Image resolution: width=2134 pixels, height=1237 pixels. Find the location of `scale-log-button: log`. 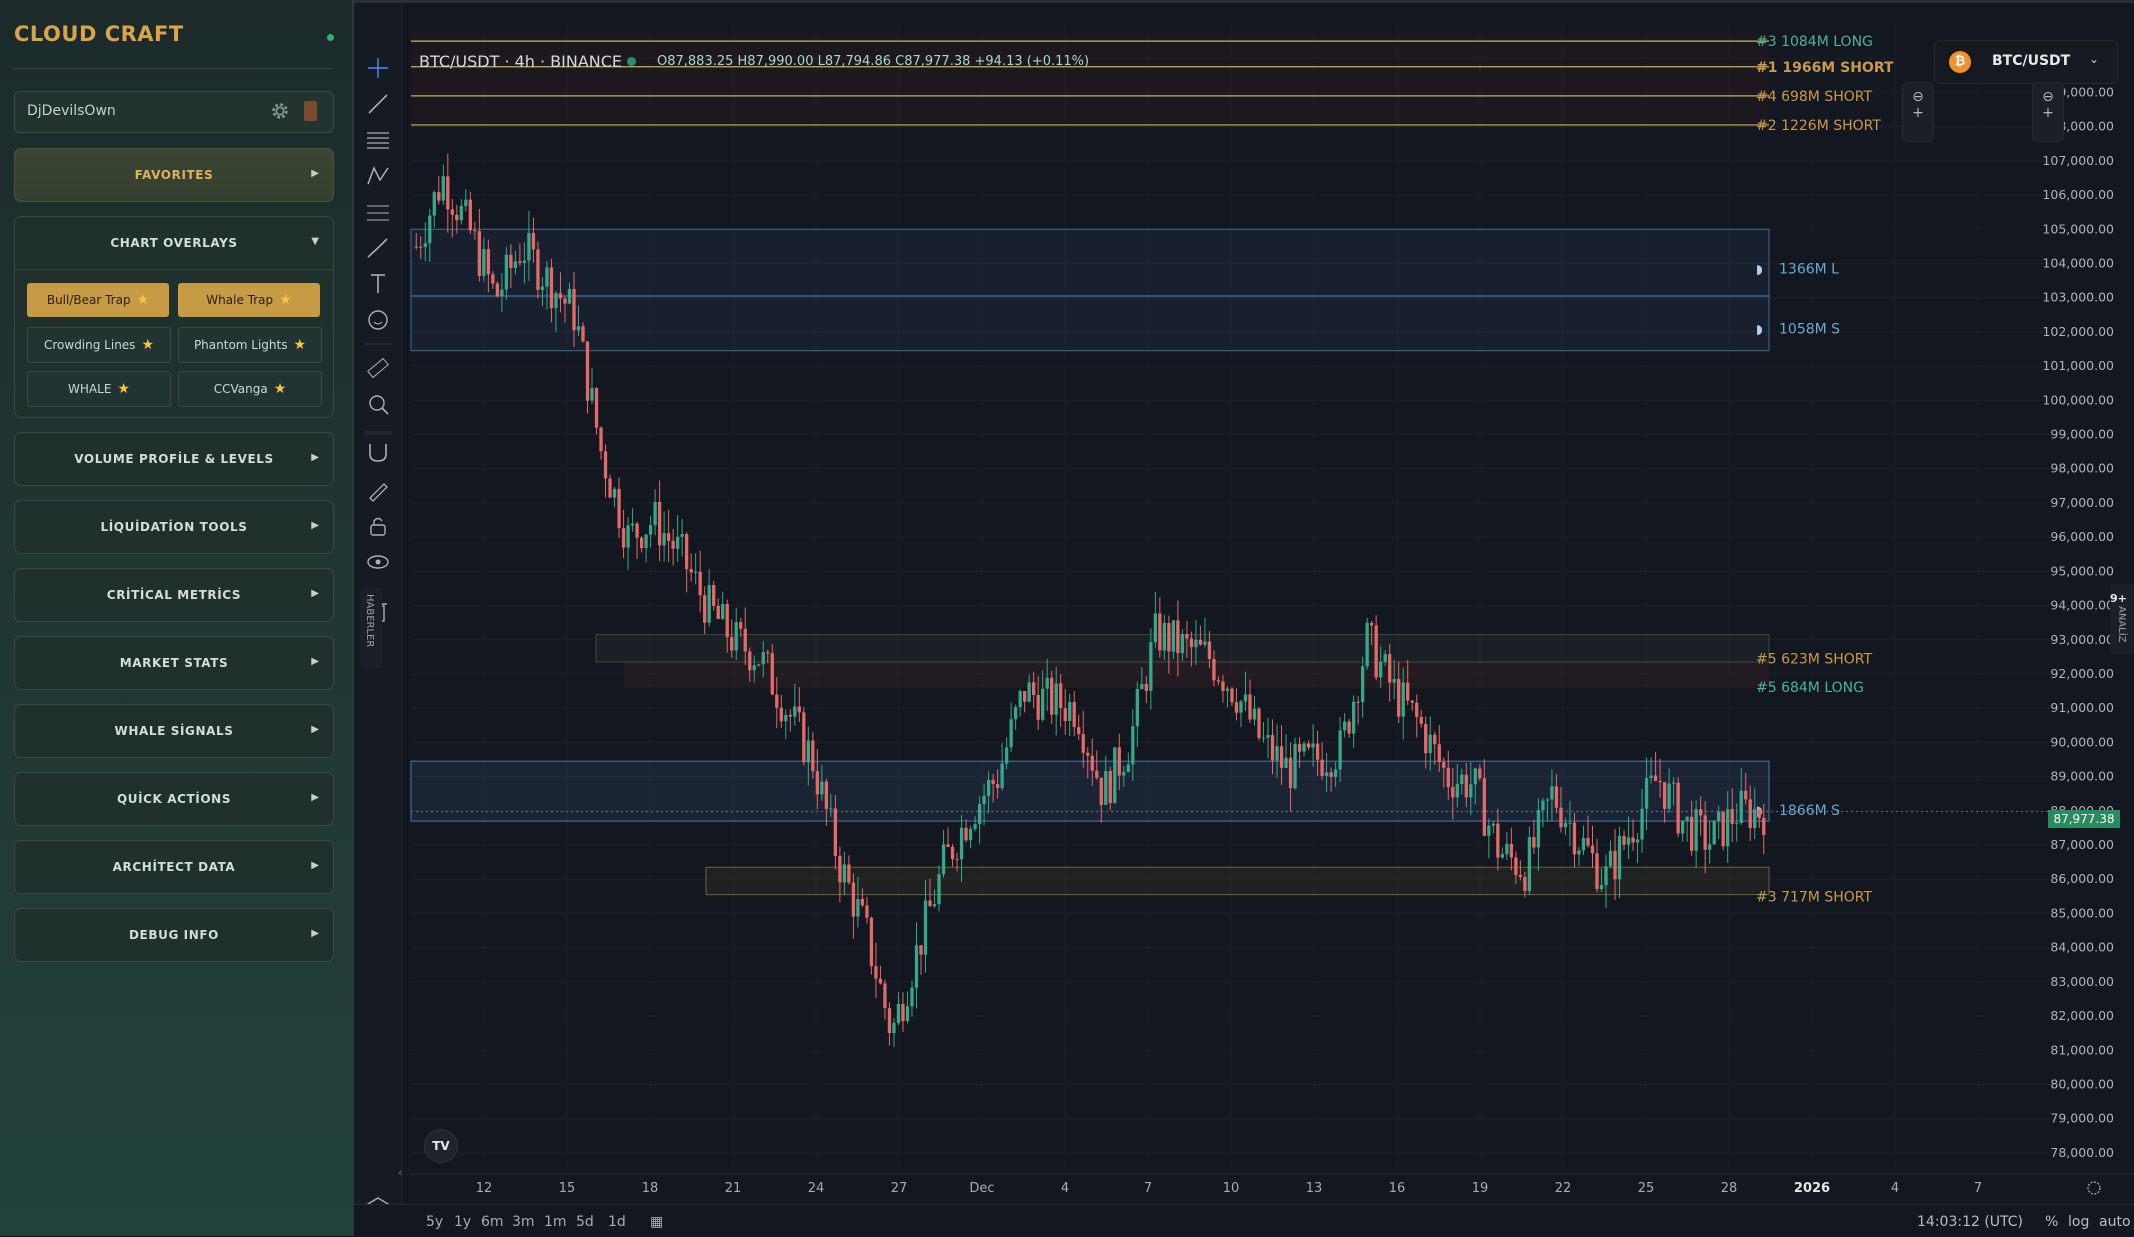

scale-log-button: log is located at coordinates (2078, 1222).